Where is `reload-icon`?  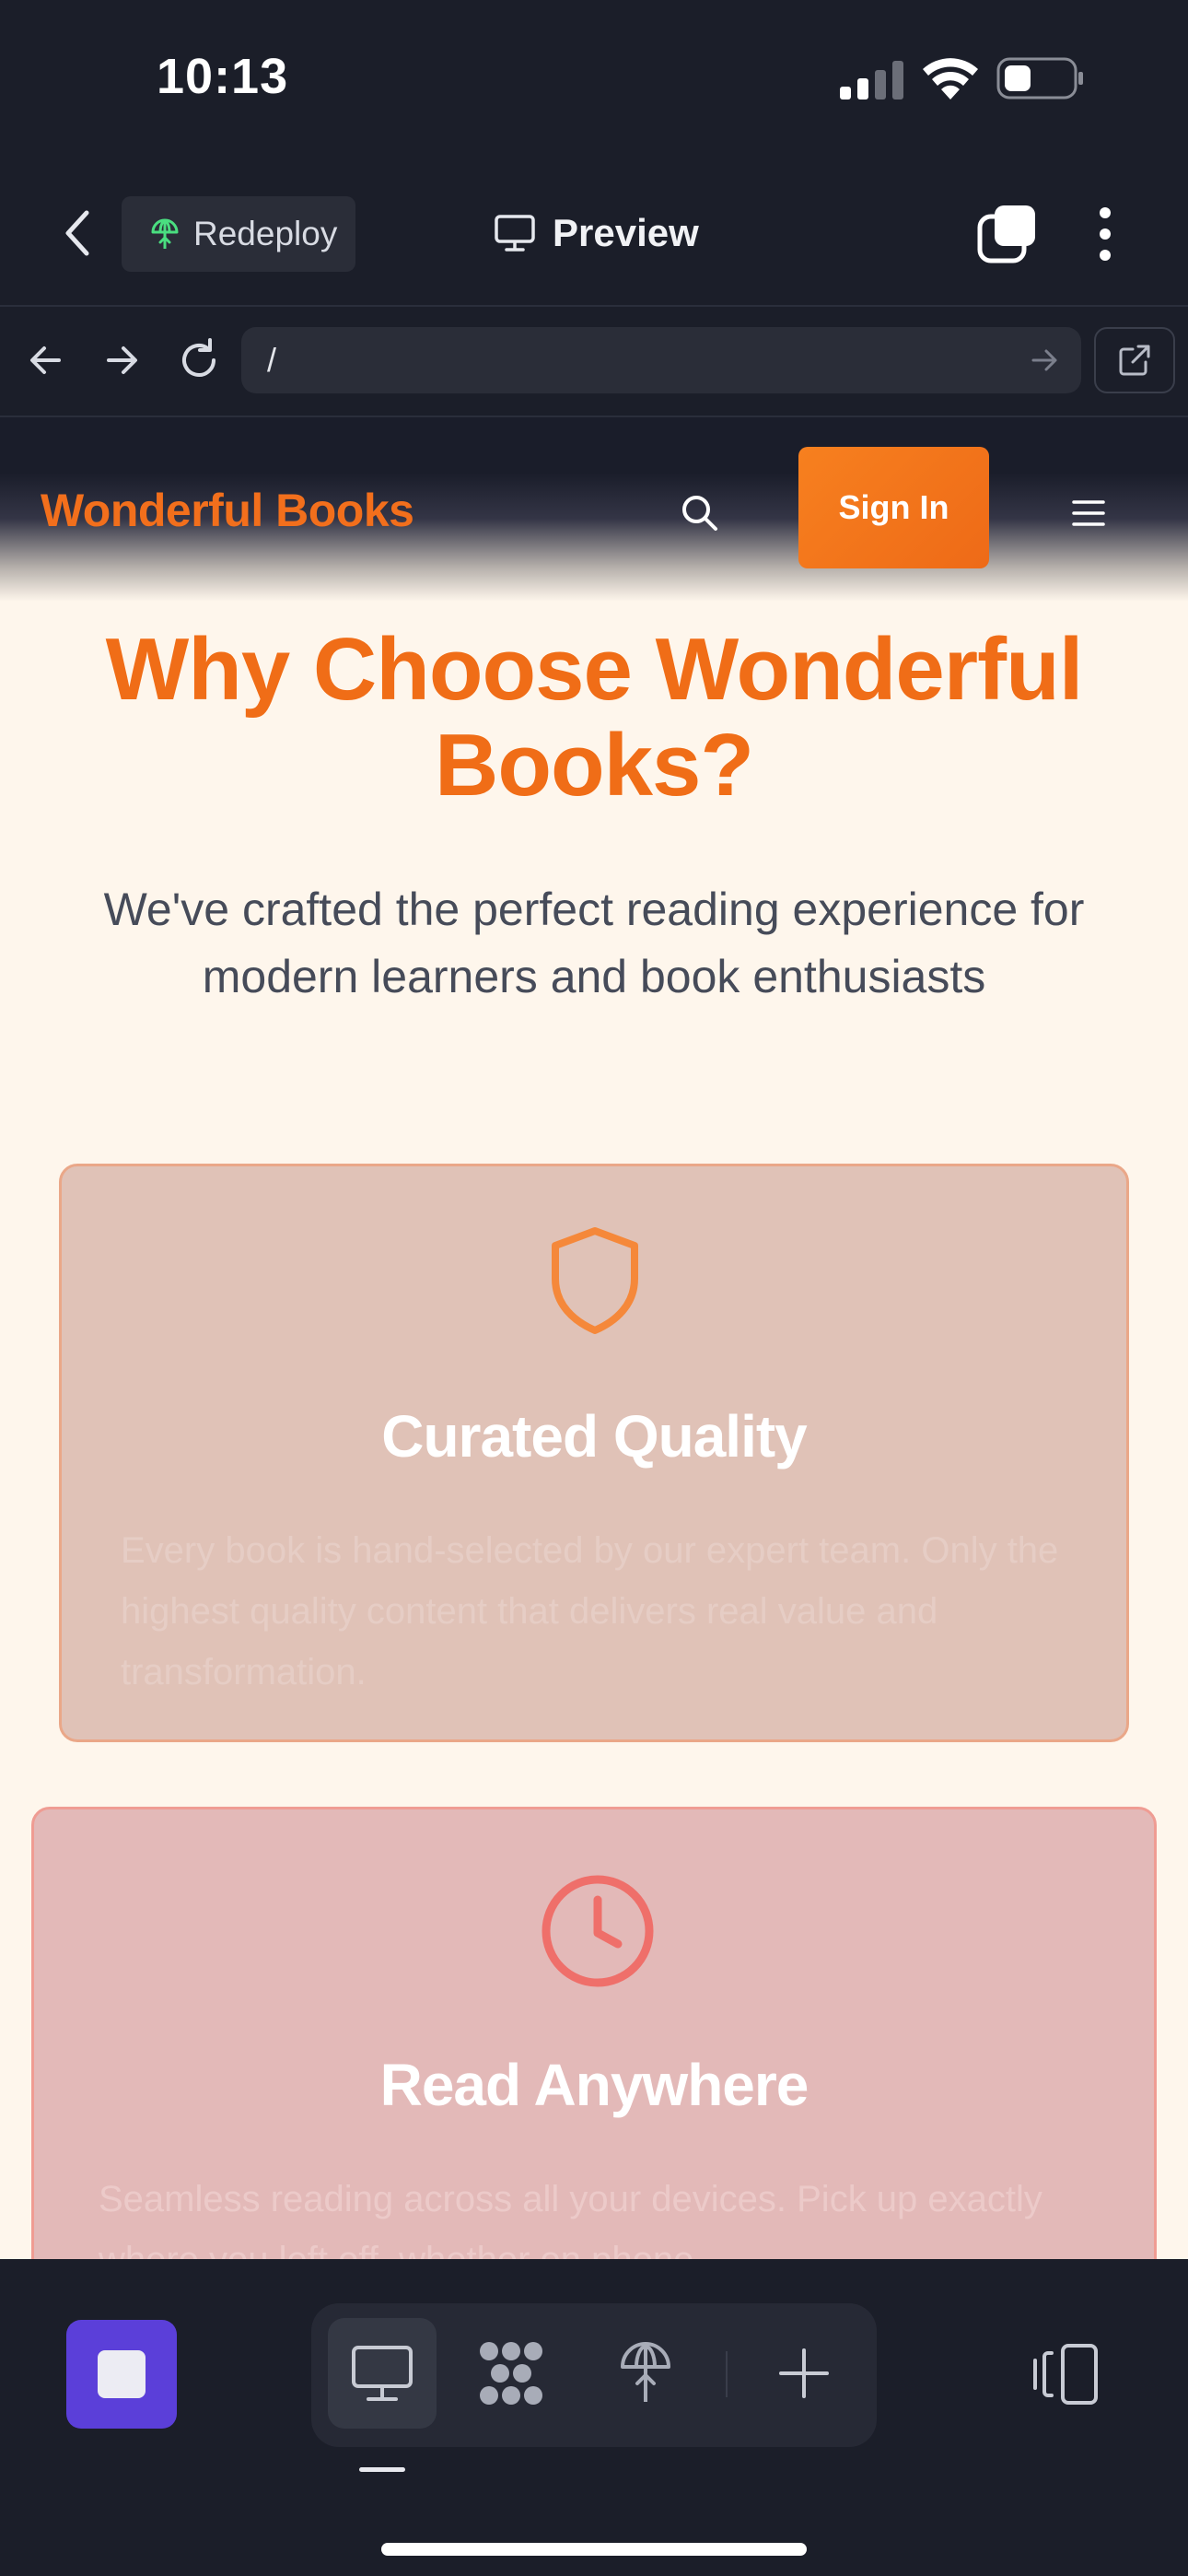
reload-icon is located at coordinates (199, 360).